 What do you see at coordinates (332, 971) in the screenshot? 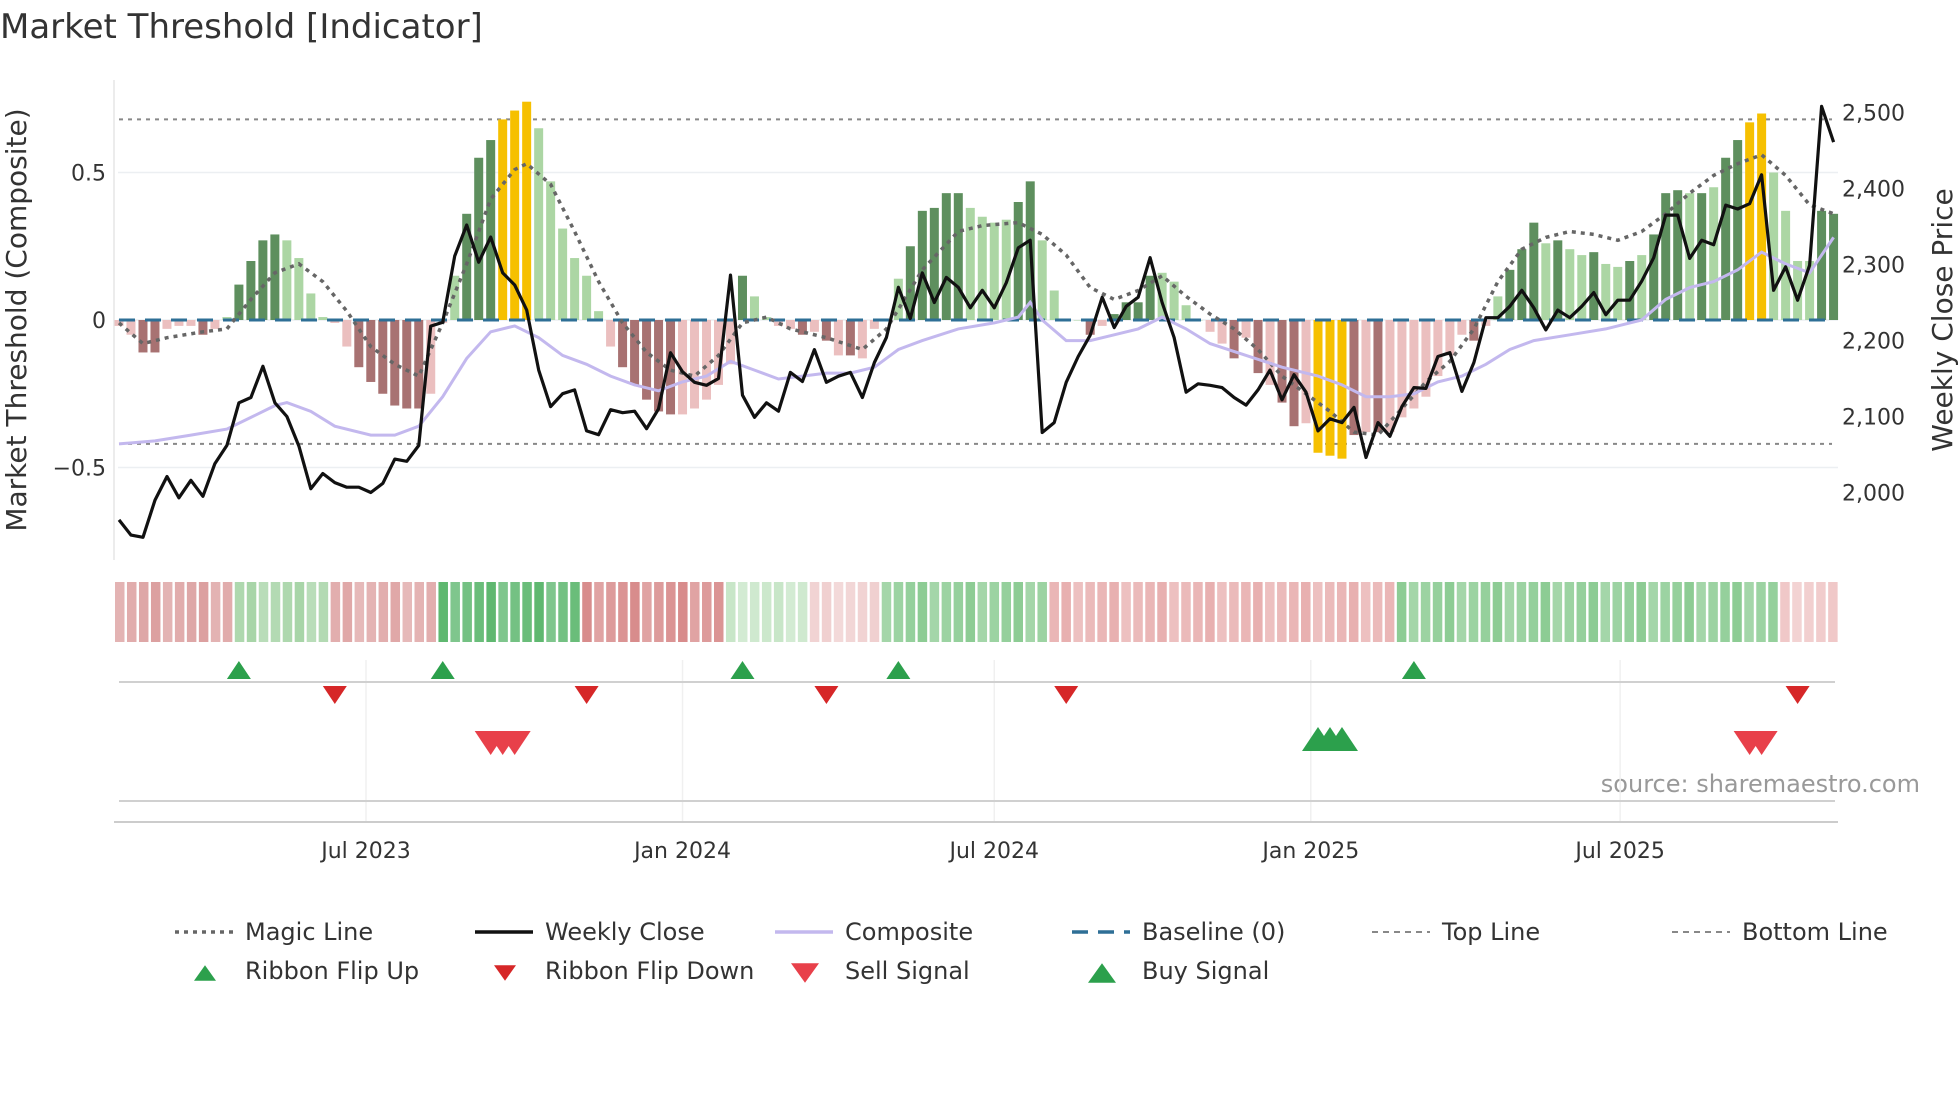
I see `legend-label: Ribbon Flip Up` at bounding box center [332, 971].